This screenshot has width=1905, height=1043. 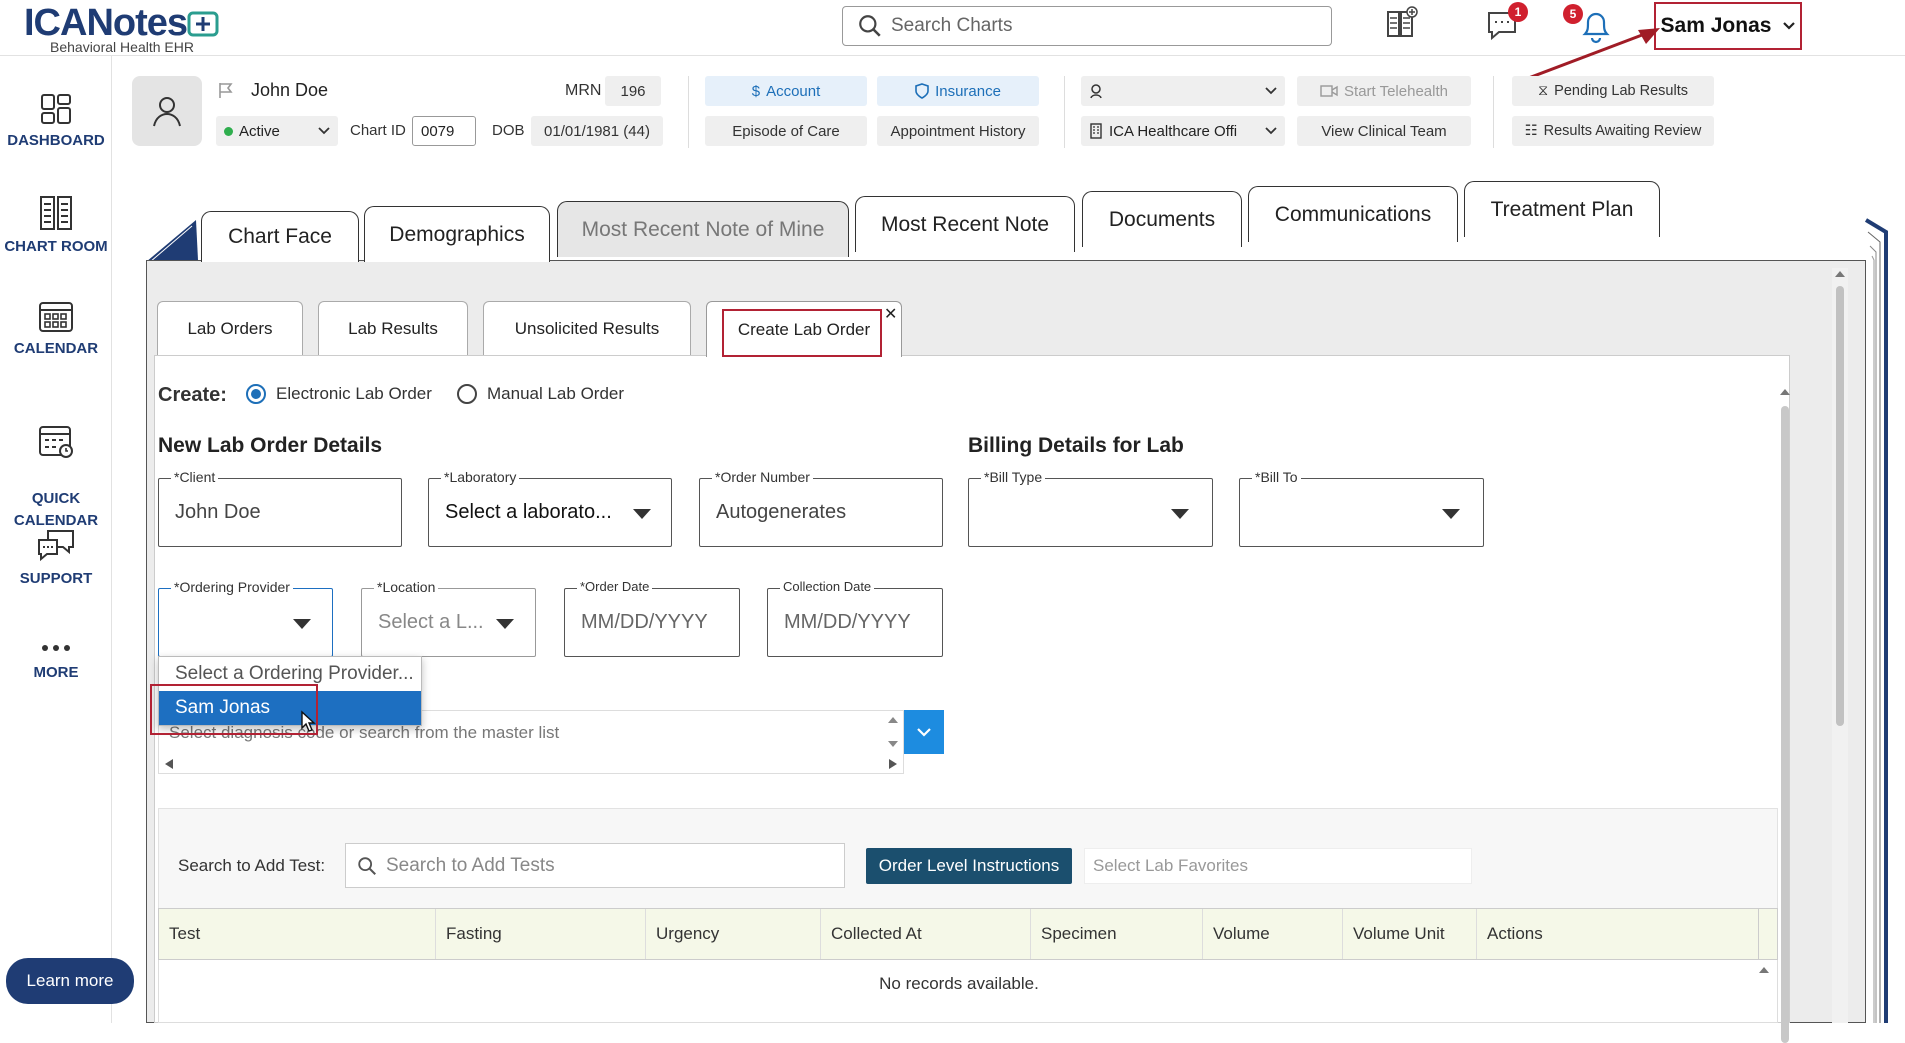 What do you see at coordinates (56, 246) in the screenshot?
I see `nav-chart-room-label: CHART ROOM` at bounding box center [56, 246].